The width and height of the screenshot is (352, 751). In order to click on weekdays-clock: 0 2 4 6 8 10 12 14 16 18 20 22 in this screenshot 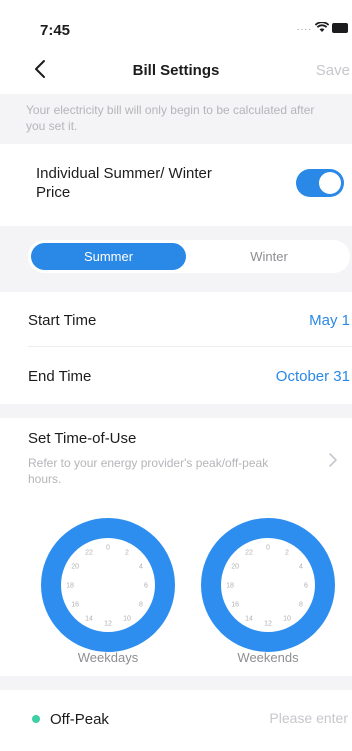, I will do `click(108, 585)`.